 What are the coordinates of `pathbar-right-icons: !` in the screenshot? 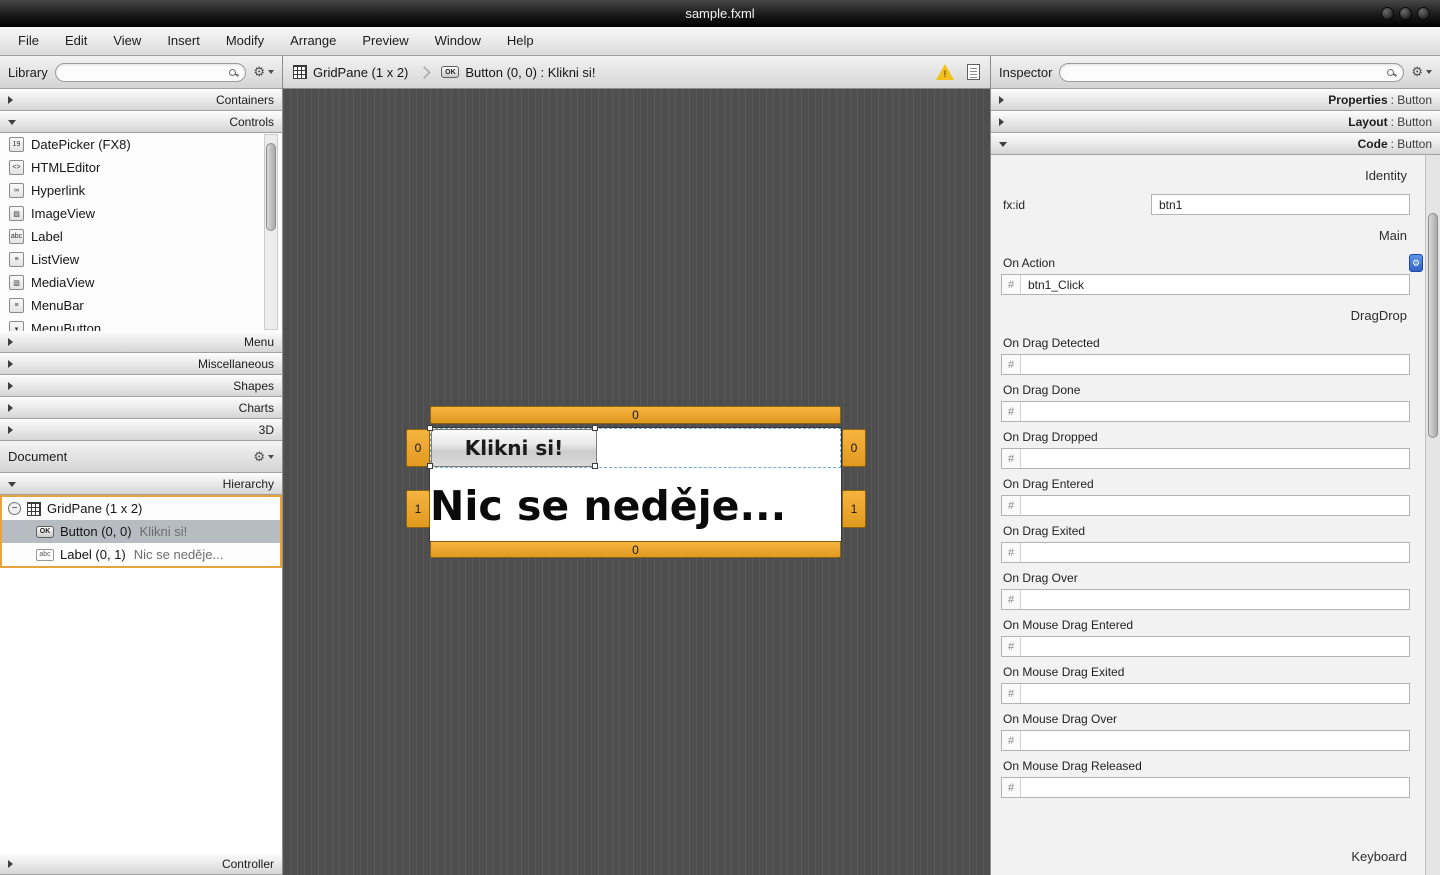 It's located at (957, 72).